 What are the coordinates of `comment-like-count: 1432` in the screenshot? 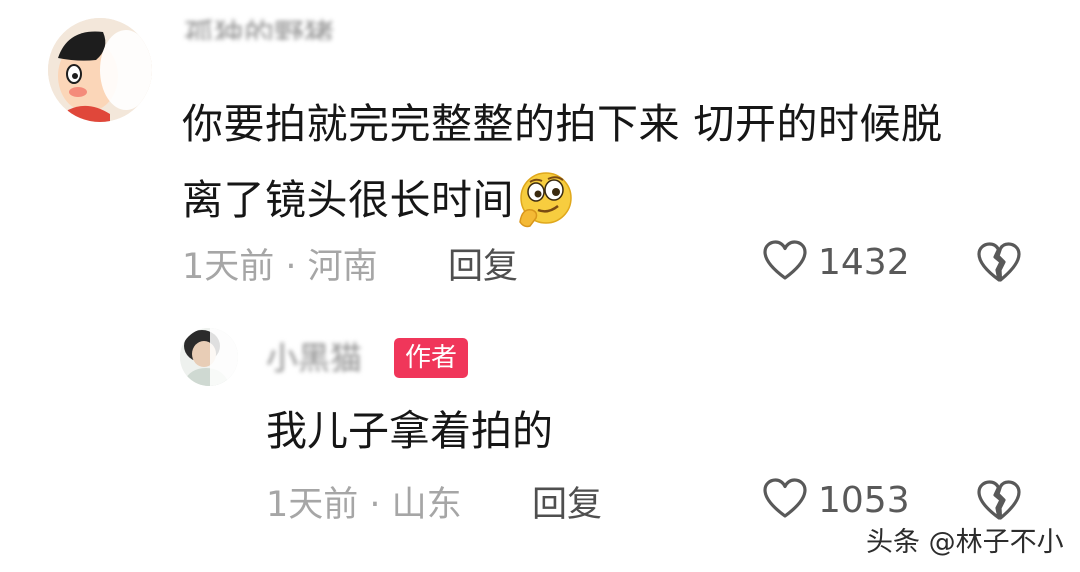 It's located at (864, 262).